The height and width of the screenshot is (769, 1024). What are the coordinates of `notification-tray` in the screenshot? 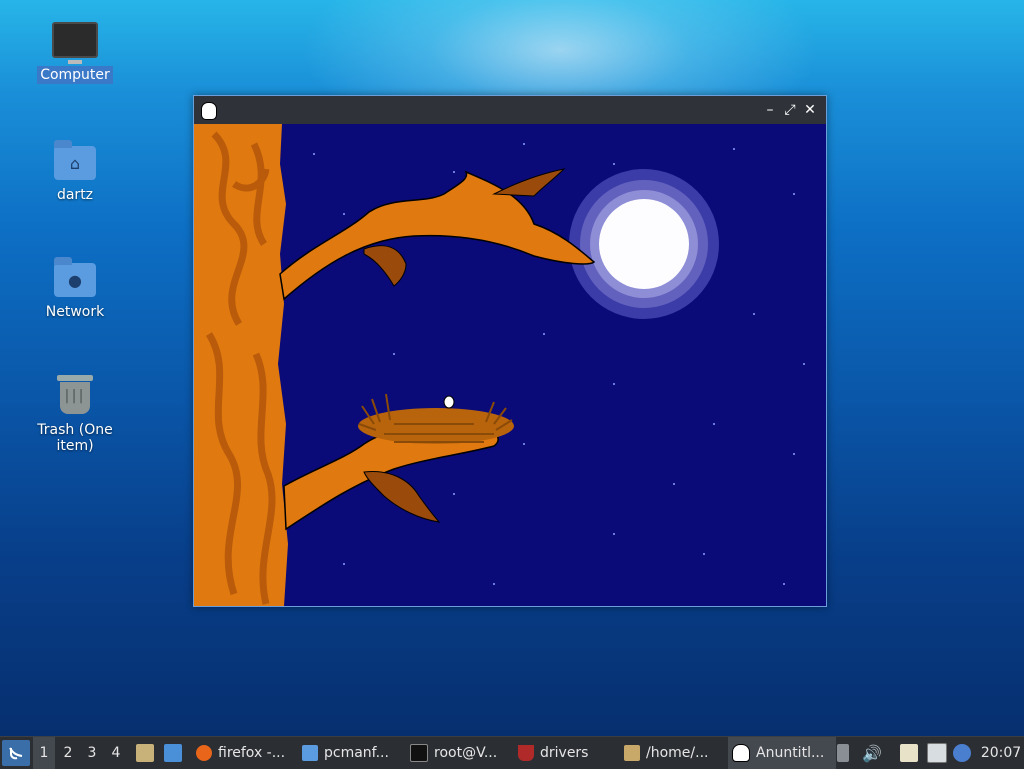 It's located at (962, 753).